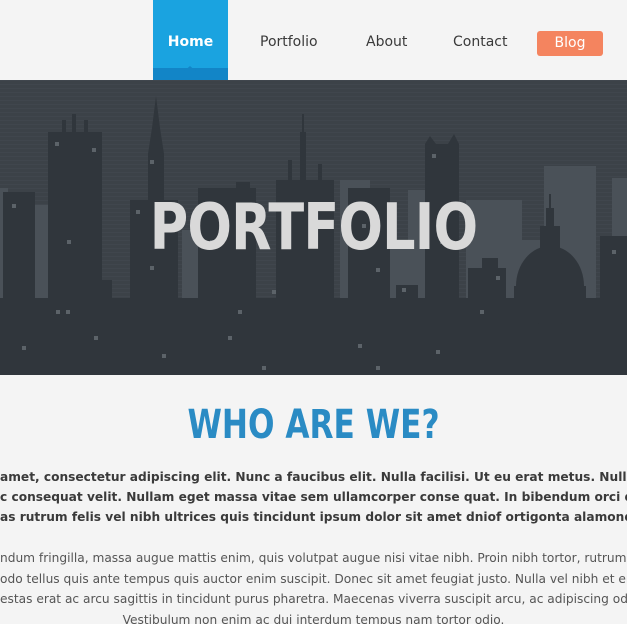 This screenshot has height=624, width=627. Describe the element at coordinates (289, 42) in the screenshot. I see `nav-portfolio: Portfolio` at that location.